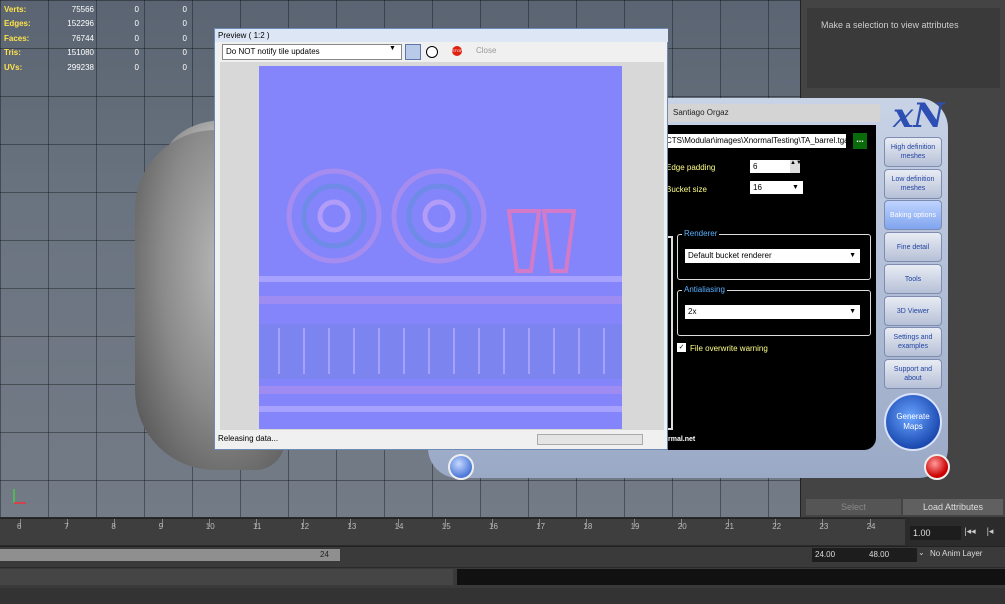 Image resolution: width=1005 pixels, height=604 pixels. Describe the element at coordinates (493, 526) in the screenshot. I see `timeline-tick-label: 16` at that location.